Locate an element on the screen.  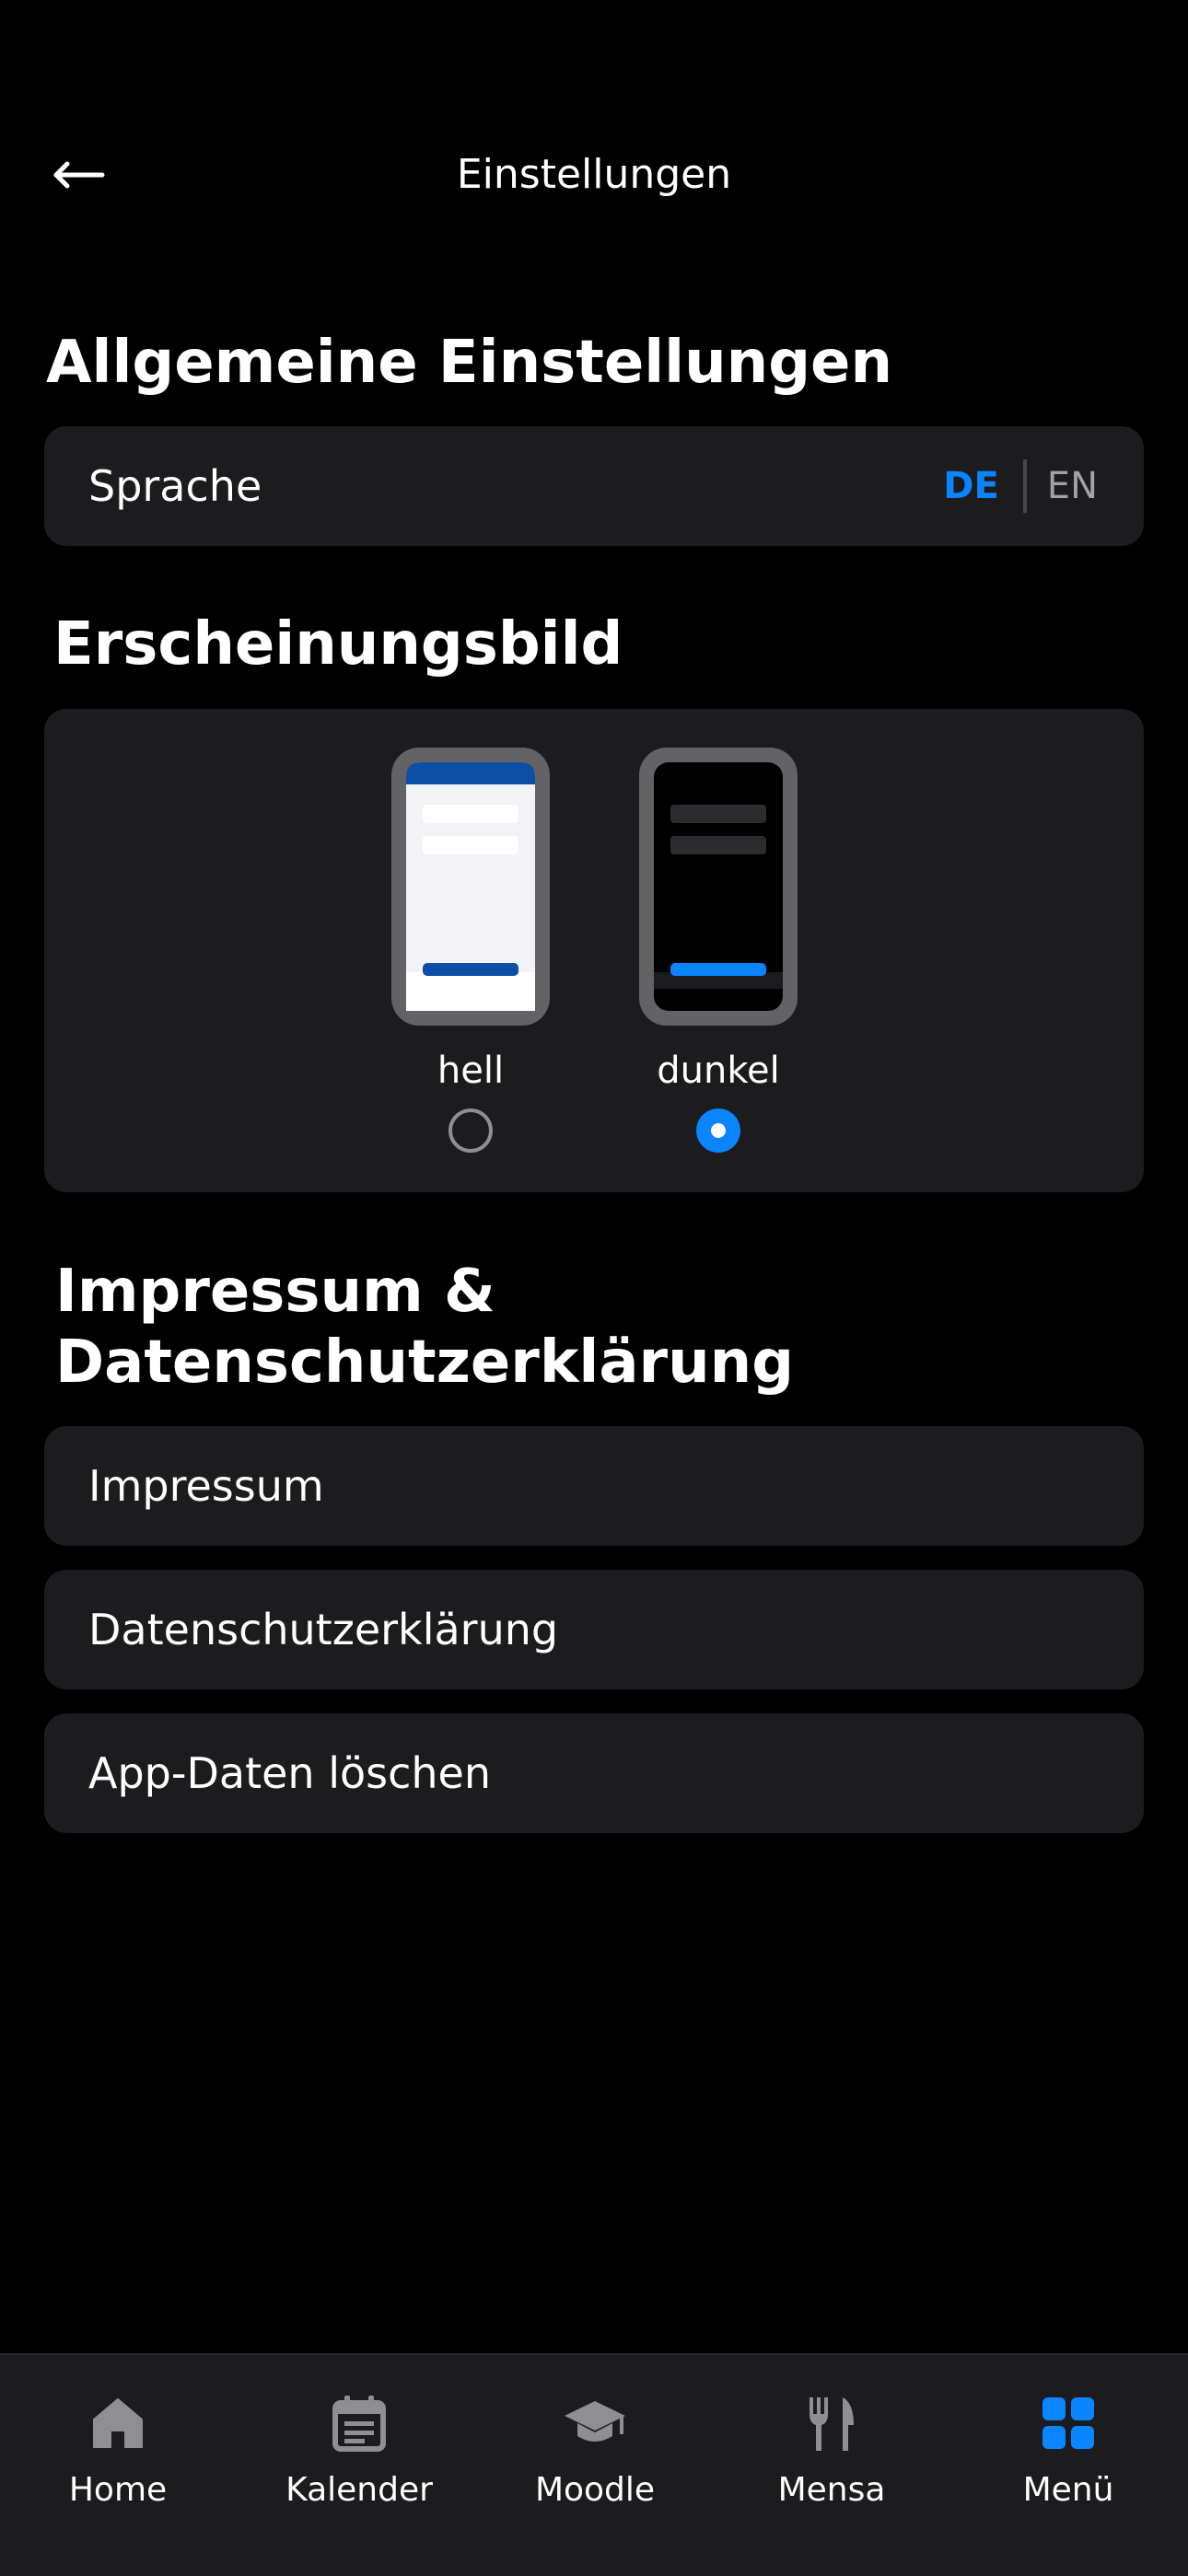
language-switch: DE EN is located at coordinates (1020, 486).